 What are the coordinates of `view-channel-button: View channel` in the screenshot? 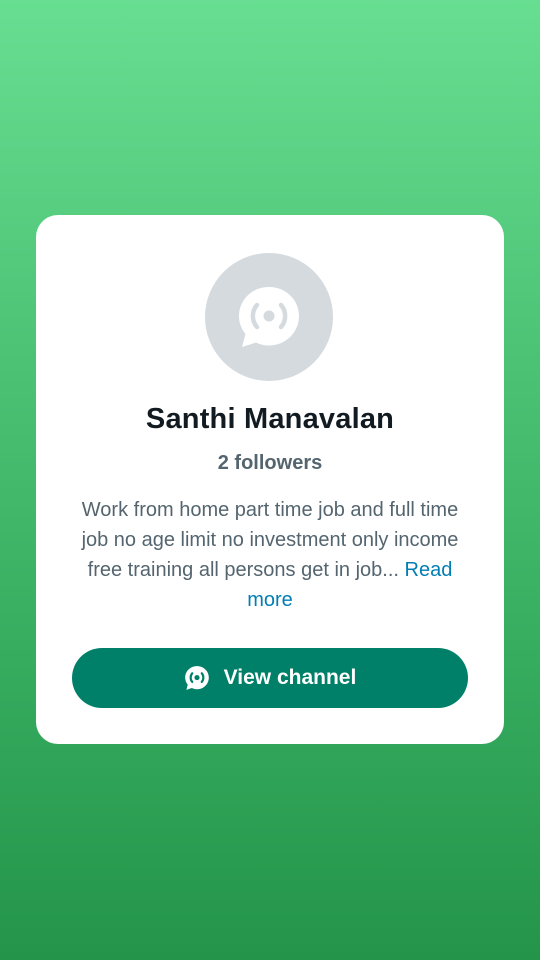 It's located at (270, 678).